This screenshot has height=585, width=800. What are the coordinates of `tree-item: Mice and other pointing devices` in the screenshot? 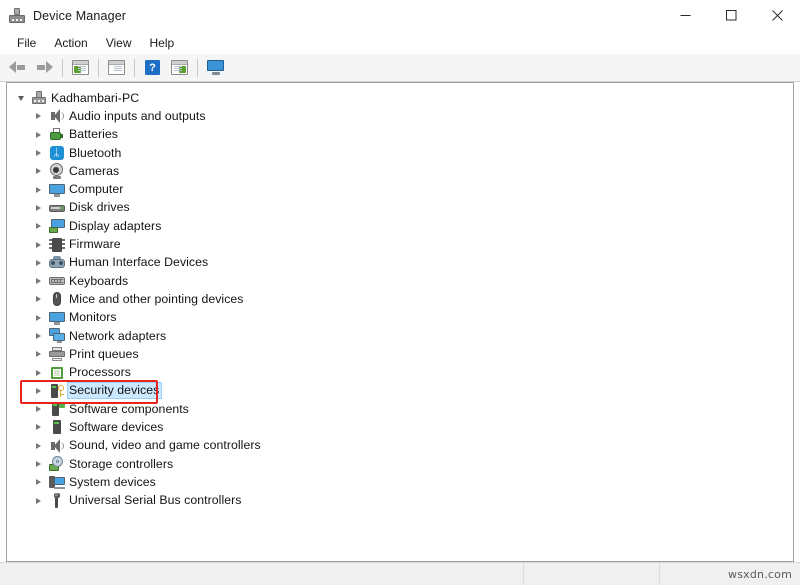 It's located at (400, 299).